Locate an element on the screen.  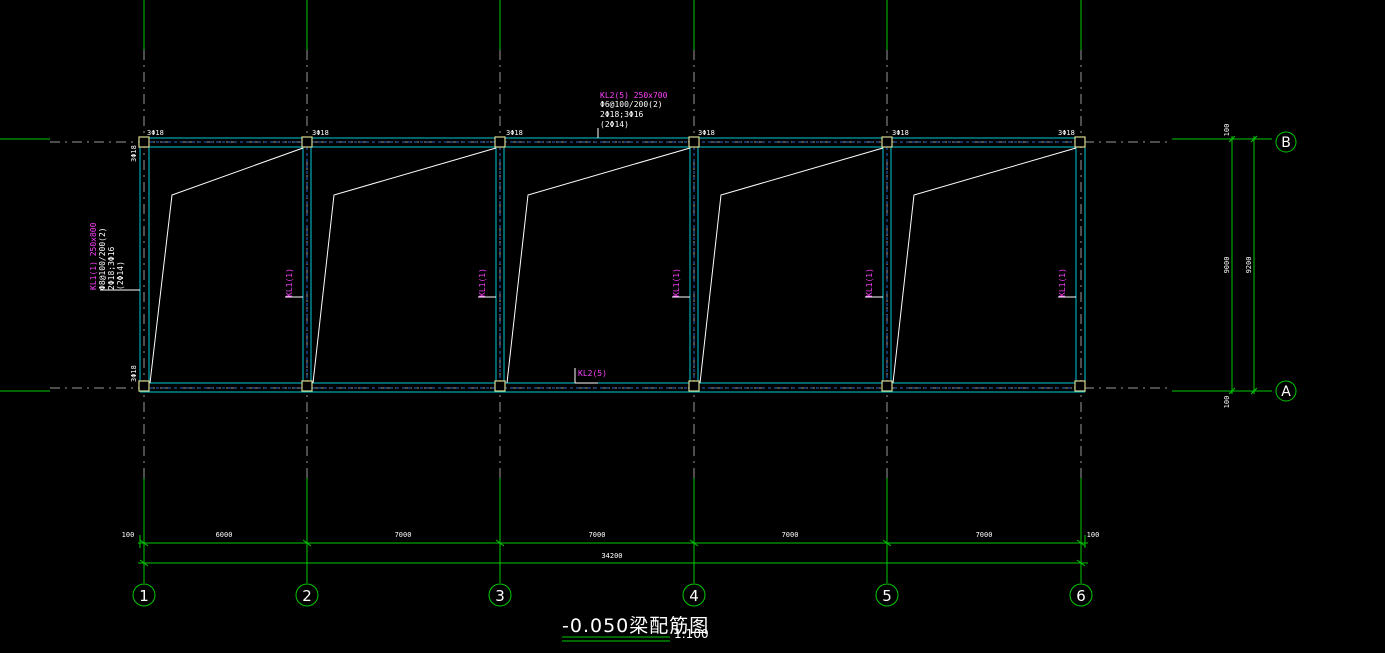
grid-label-6: 6 is located at coordinates (1081, 596).